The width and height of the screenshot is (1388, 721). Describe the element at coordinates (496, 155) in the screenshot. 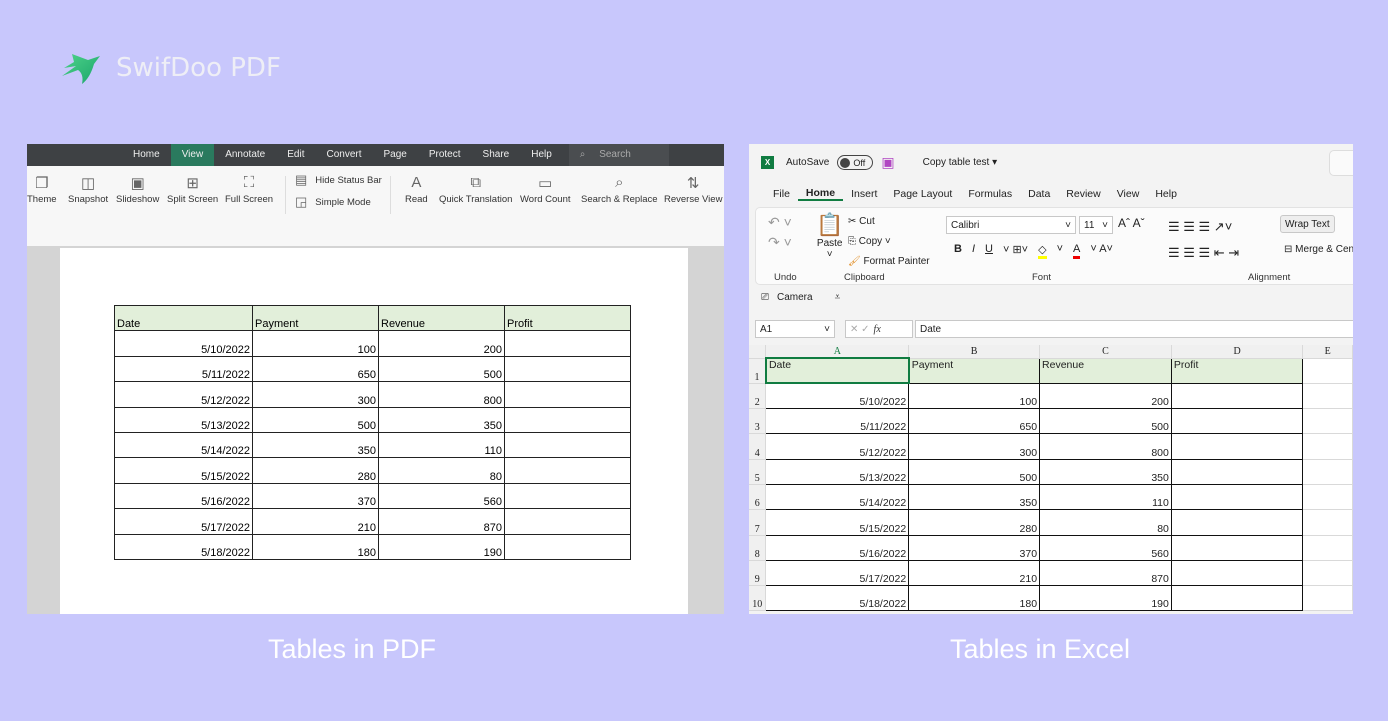

I see `menu-share: Share` at that location.